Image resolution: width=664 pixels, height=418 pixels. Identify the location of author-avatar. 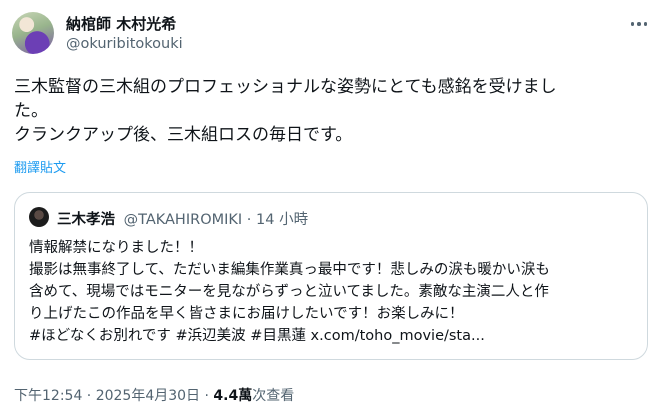
(33, 33).